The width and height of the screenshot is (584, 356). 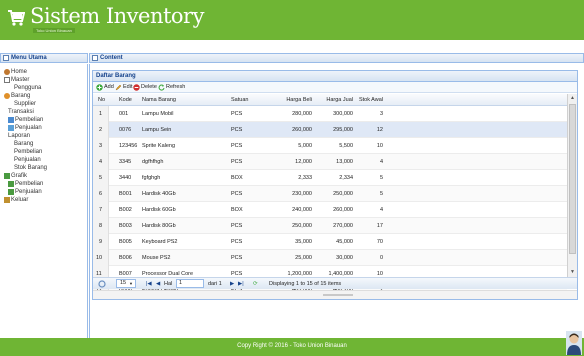 I want to click on table-row: 2 0076 Lampu Sein PCS 260,000 295,000 12, so click(x=330, y=130).